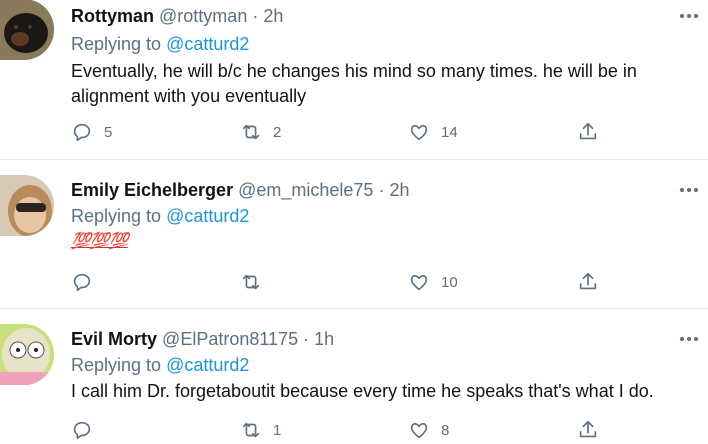  I want to click on like-count: 8, so click(445, 430).